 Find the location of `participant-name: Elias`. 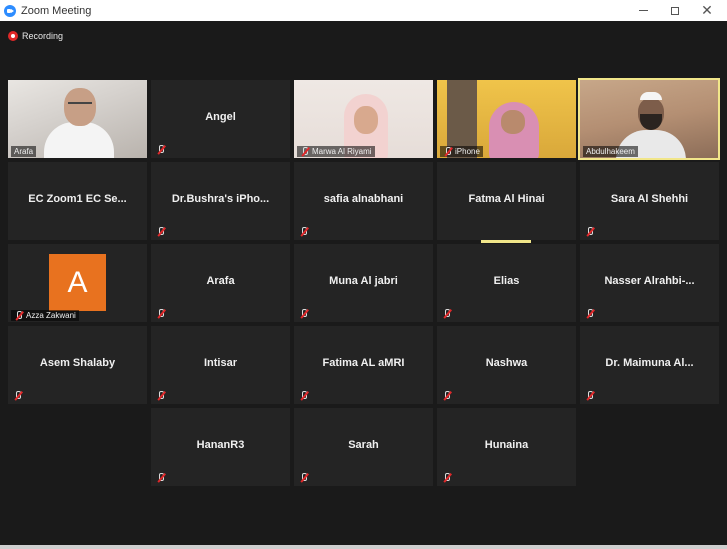

participant-name: Elias is located at coordinates (506, 281).